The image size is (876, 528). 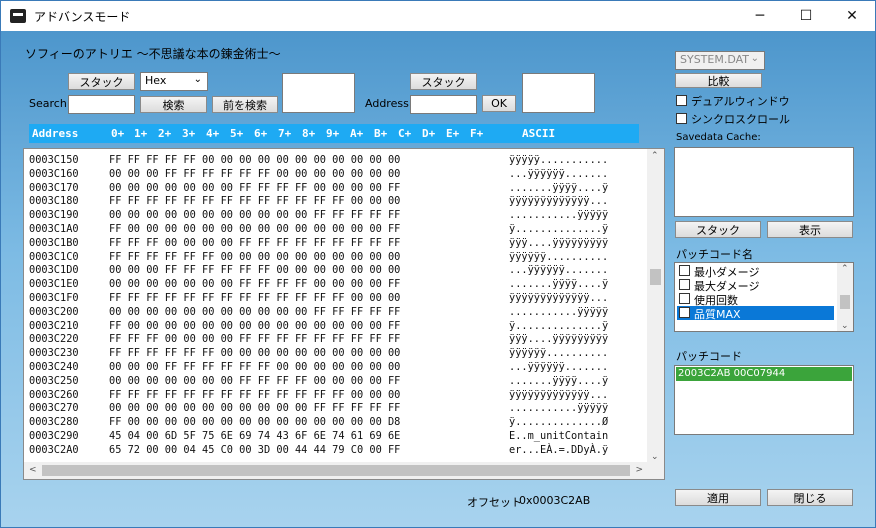 What do you see at coordinates (453, 133) in the screenshot?
I see `col-header: E+` at bounding box center [453, 133].